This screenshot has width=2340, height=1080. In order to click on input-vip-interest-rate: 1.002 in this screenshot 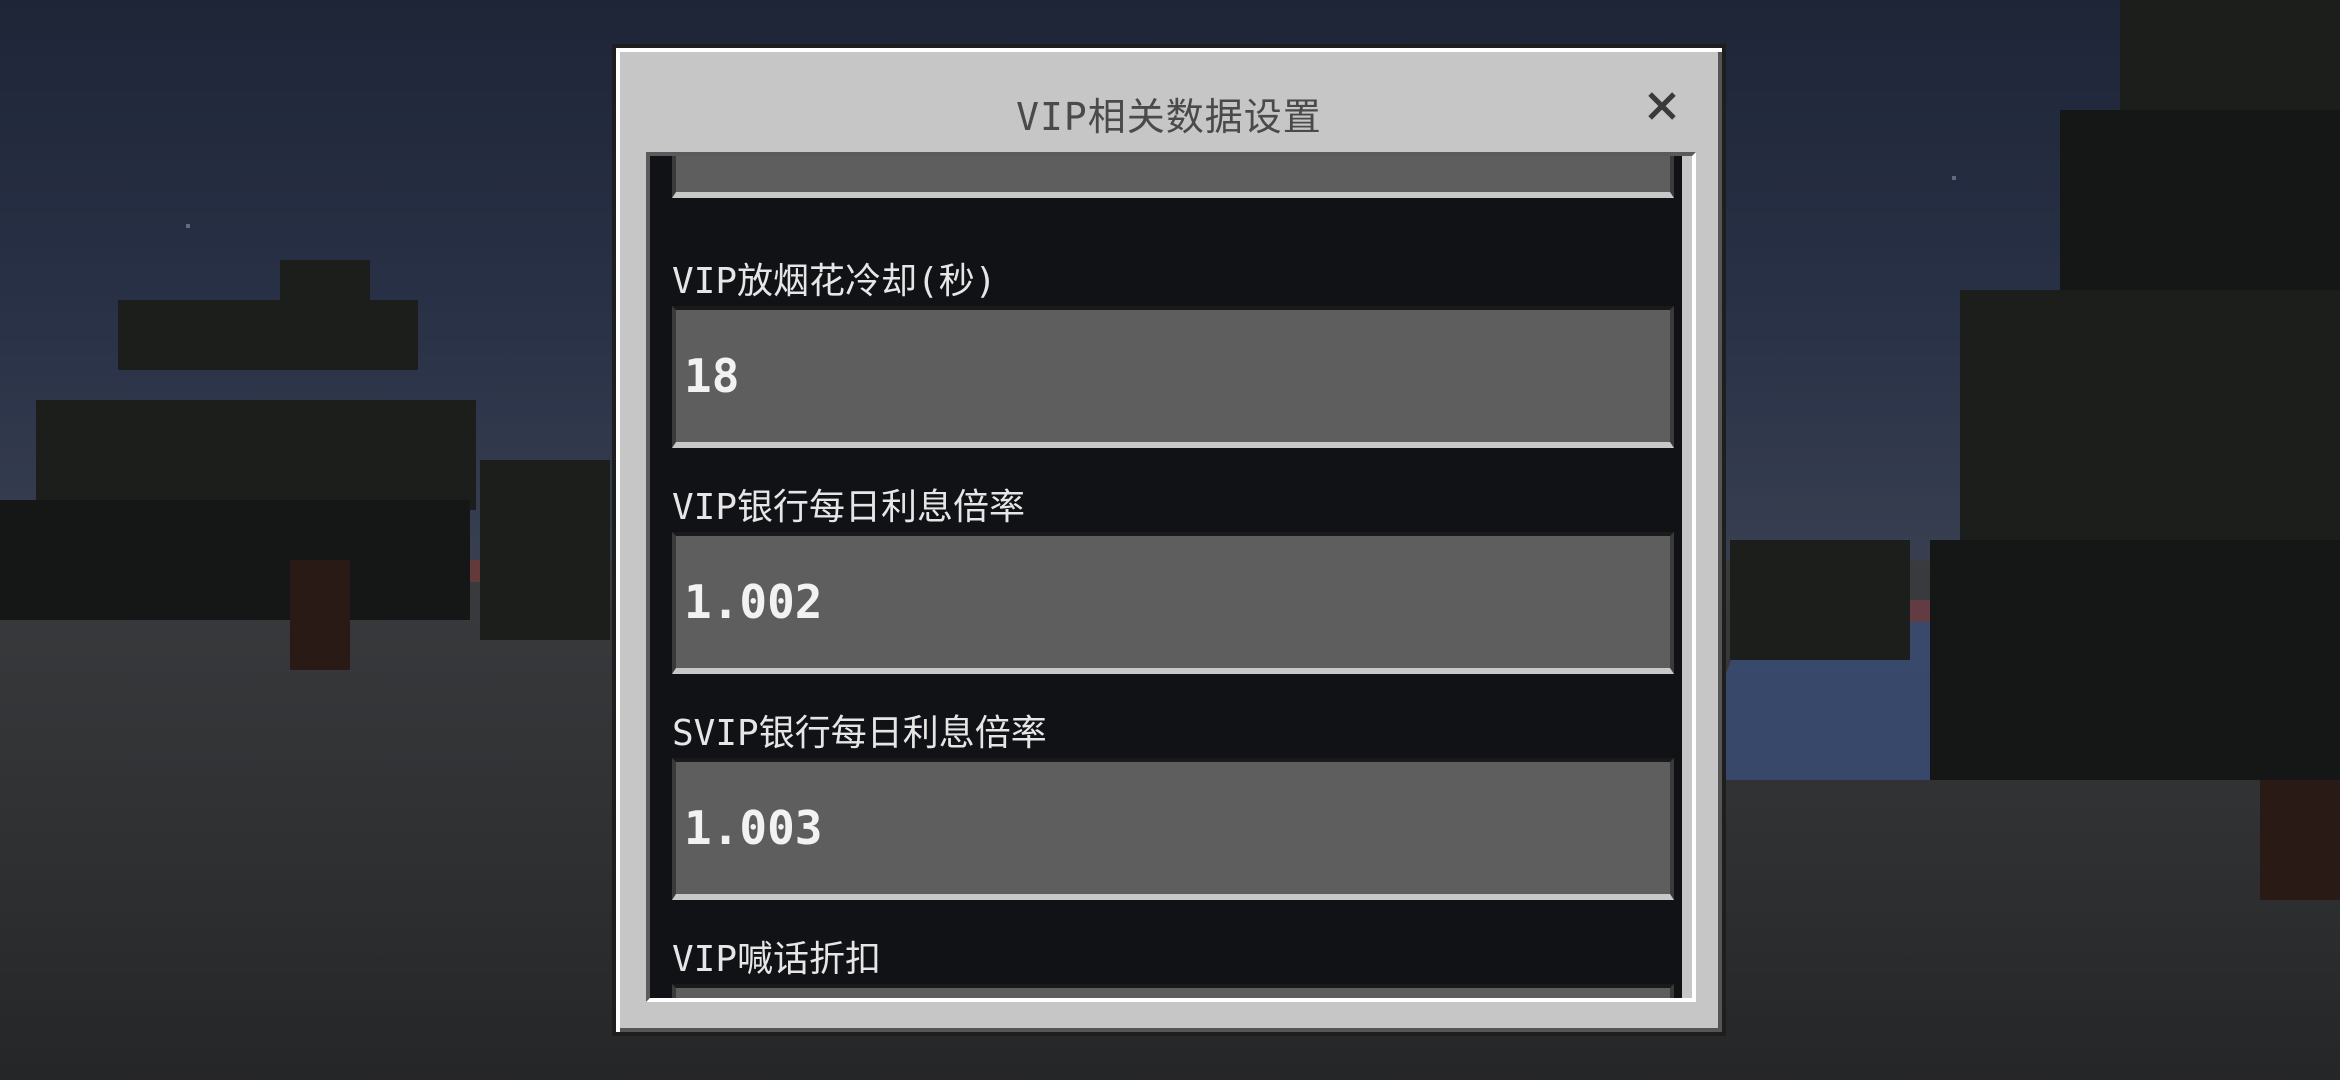, I will do `click(1173, 603)`.